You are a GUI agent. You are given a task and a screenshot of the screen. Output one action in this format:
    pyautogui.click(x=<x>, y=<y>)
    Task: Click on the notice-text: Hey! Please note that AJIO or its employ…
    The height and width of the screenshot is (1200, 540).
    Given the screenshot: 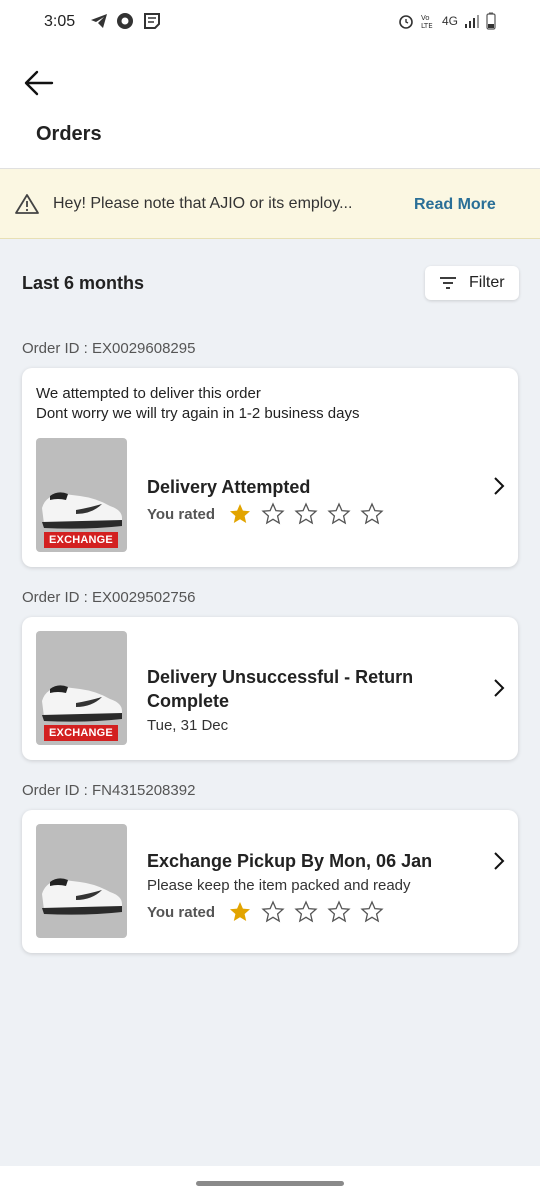 What is the action you would take?
    pyautogui.click(x=203, y=203)
    